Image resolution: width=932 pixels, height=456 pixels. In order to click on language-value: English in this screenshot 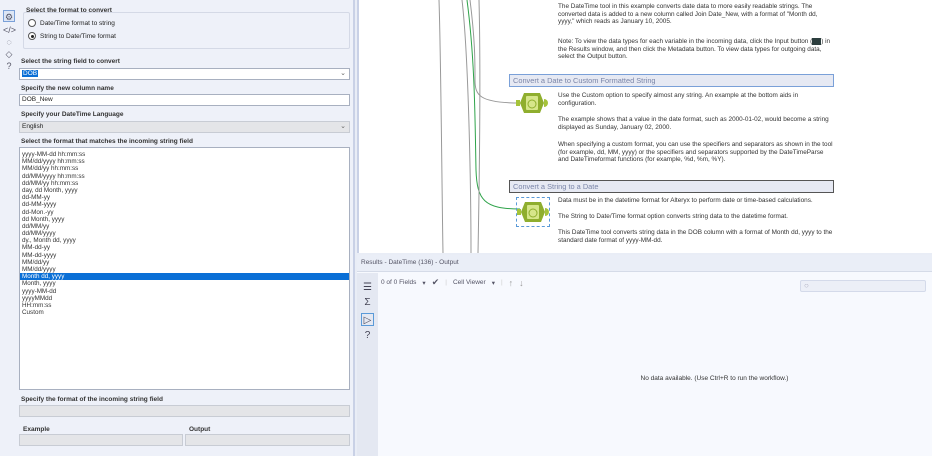, I will do `click(33, 126)`.